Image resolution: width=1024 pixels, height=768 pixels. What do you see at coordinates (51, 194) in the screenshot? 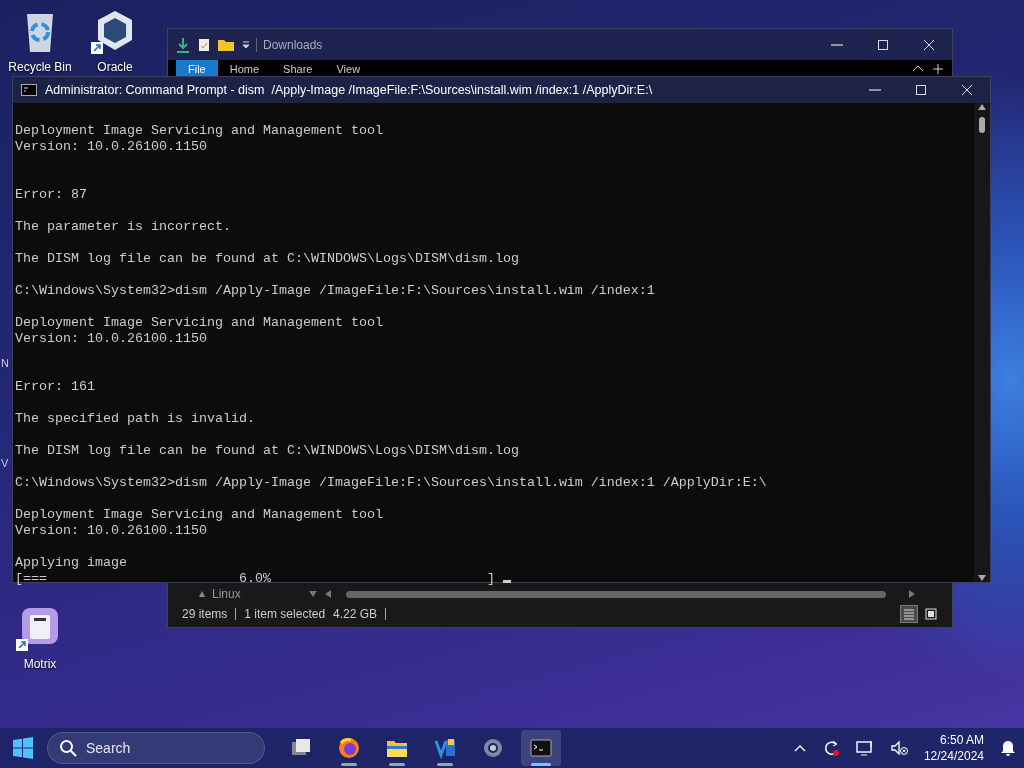
I see `console-line: Error: 87` at bounding box center [51, 194].